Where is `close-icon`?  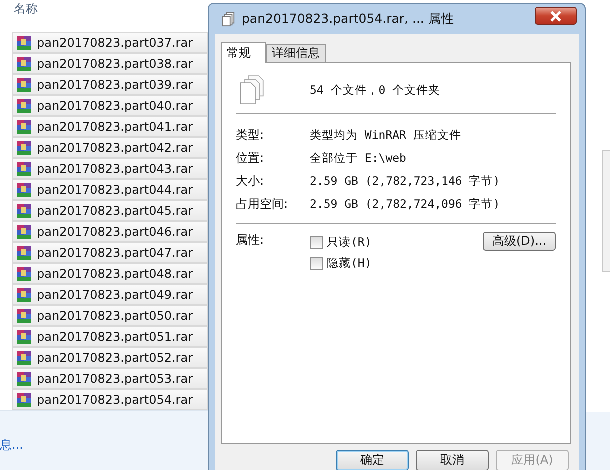 close-icon is located at coordinates (556, 16).